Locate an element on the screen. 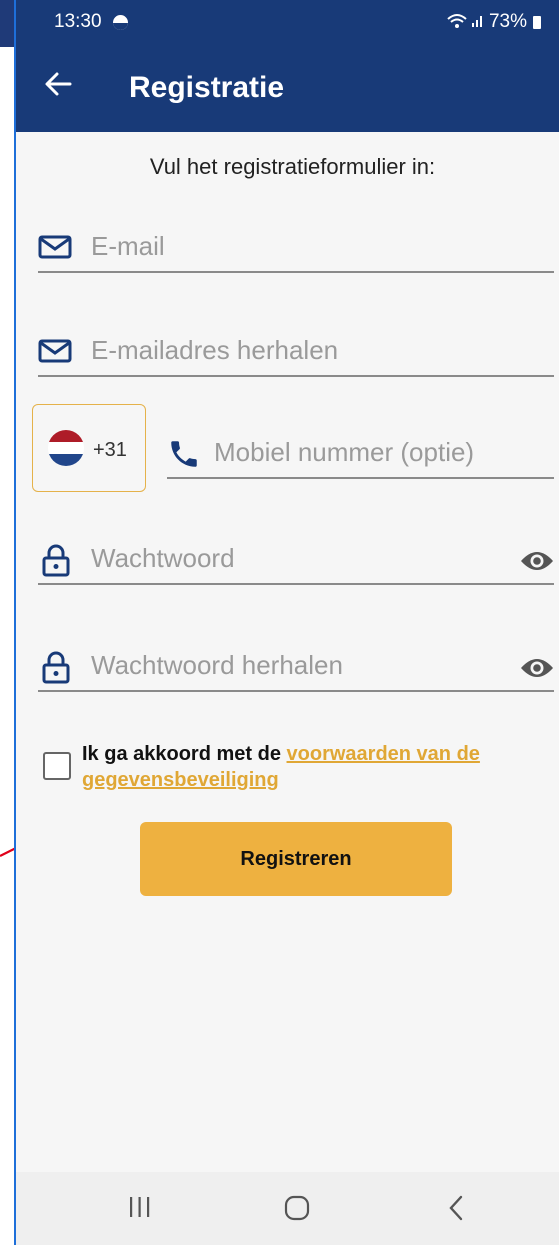 This screenshot has height=1245, width=559. status-indicators: 73% is located at coordinates (494, 22).